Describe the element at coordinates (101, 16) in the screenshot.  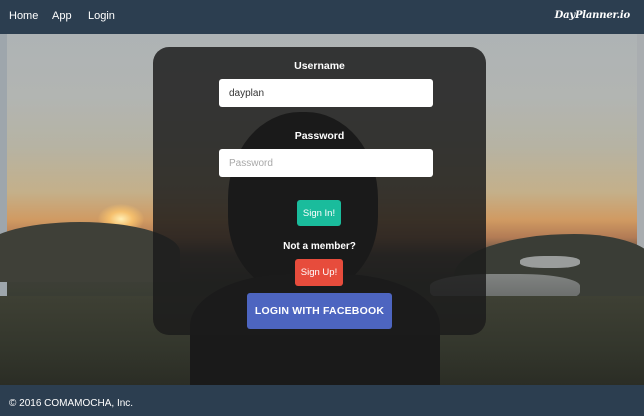
I see `nav-login-link: Login` at that location.